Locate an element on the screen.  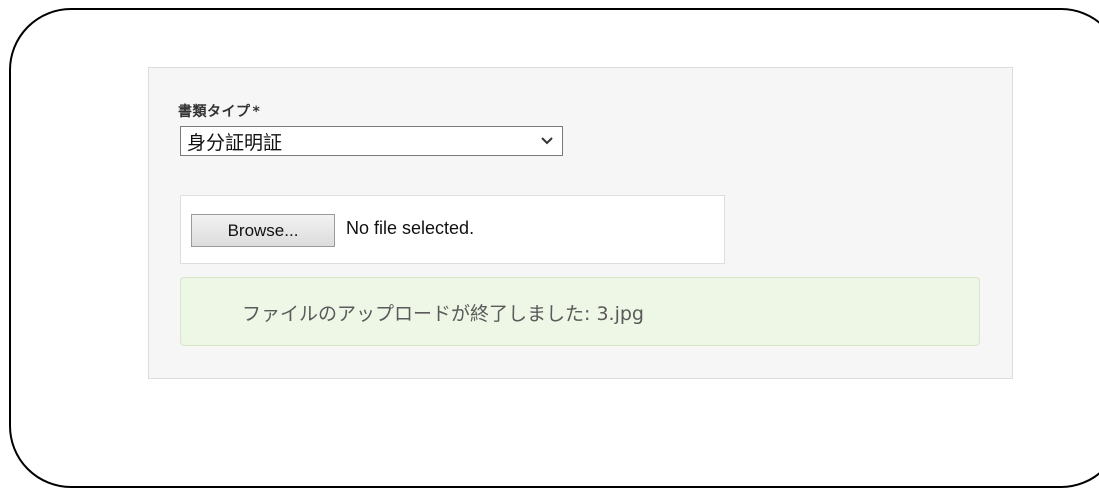
document-type-label: 書類タイプ * is located at coordinates (219, 111).